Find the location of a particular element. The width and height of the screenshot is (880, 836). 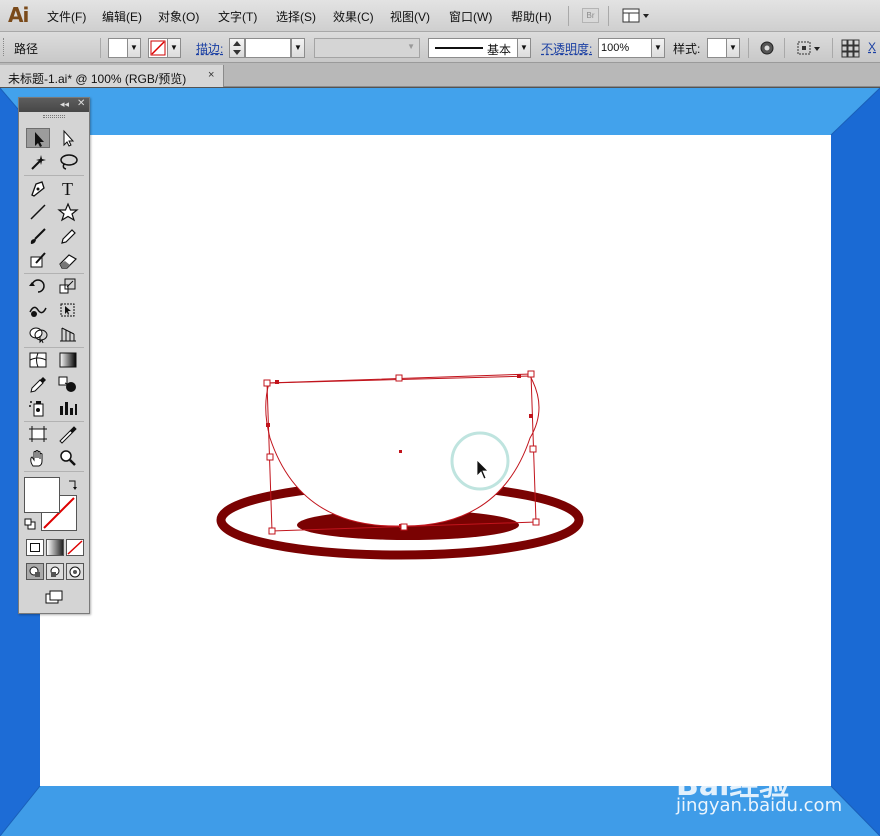

draw-normal-button is located at coordinates (35, 571).